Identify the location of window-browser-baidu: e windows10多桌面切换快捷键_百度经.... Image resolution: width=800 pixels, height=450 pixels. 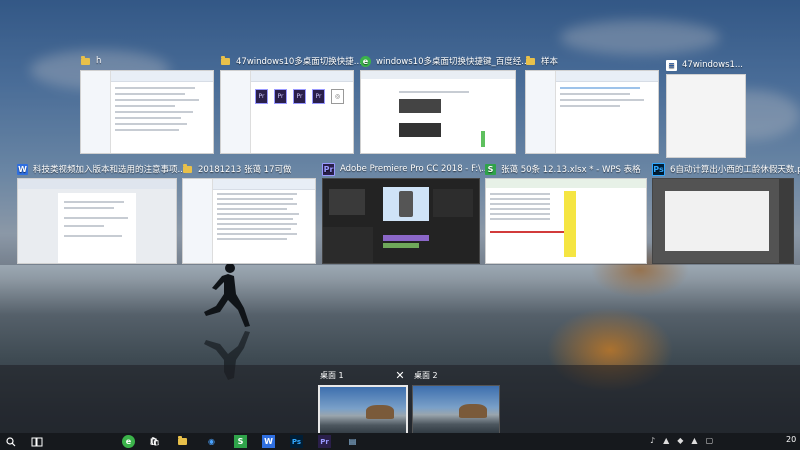
(444, 104).